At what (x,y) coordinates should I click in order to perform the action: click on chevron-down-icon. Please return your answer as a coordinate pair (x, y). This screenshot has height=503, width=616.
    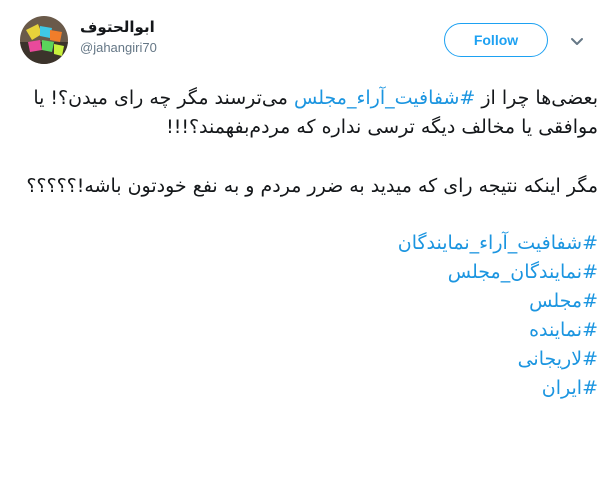
    Looking at the image, I should click on (577, 41).